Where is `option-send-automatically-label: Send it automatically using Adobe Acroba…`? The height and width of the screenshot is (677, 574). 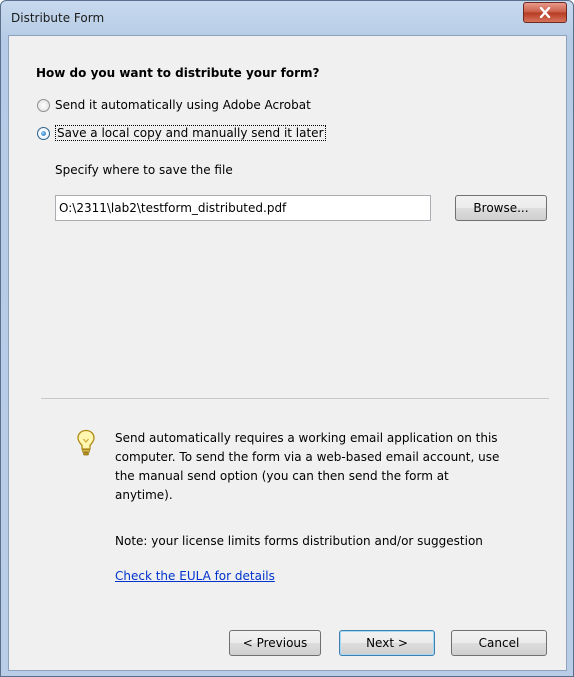
option-send-automatically-label: Send it automatically using Adobe Acroba… is located at coordinates (183, 105).